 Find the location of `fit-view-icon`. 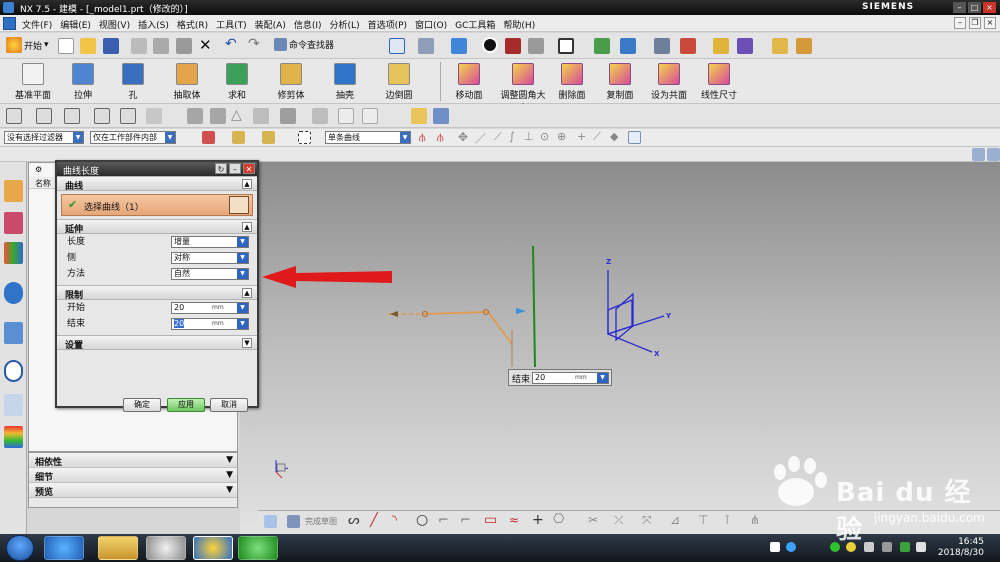

fit-view-icon is located at coordinates (397, 46).